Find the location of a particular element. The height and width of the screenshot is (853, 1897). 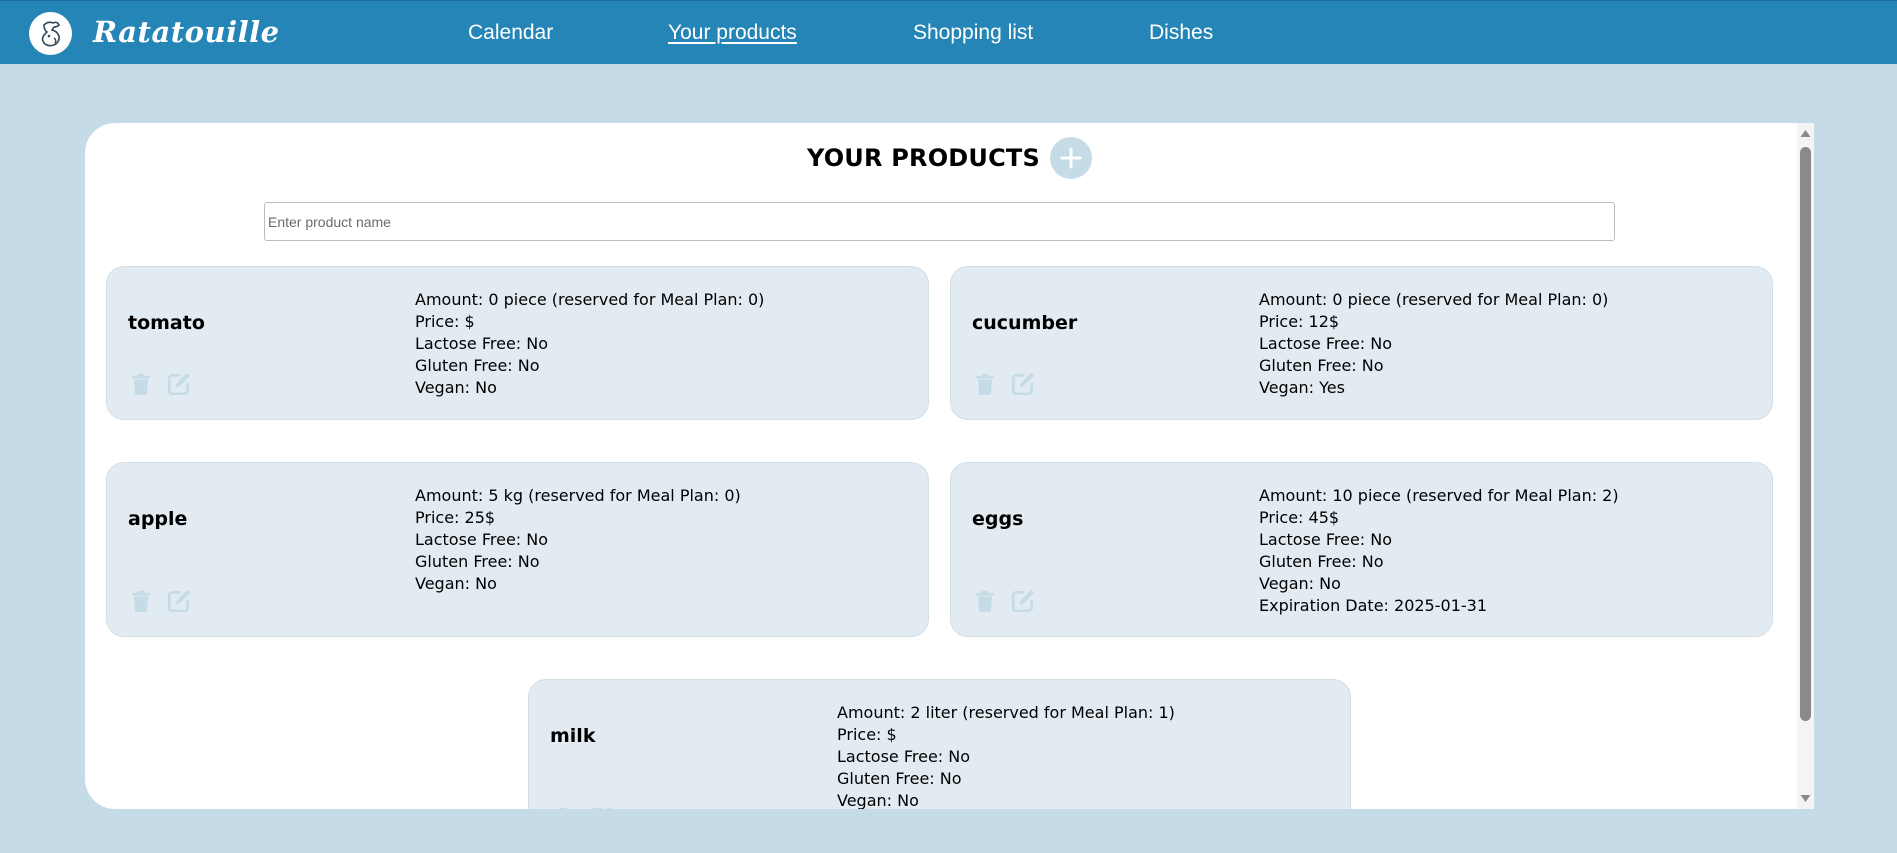

detail-vegan: Vegan: Yes is located at coordinates (1302, 387).